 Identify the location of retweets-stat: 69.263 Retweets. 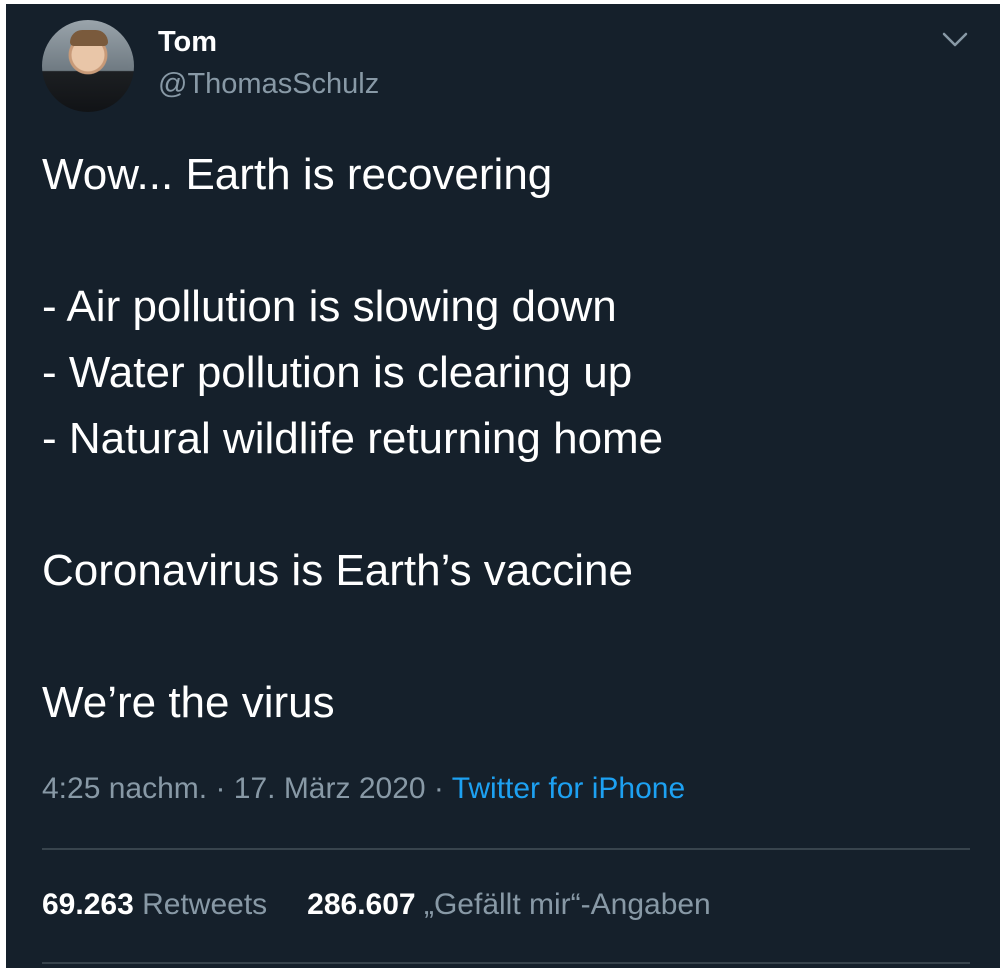
(154, 904).